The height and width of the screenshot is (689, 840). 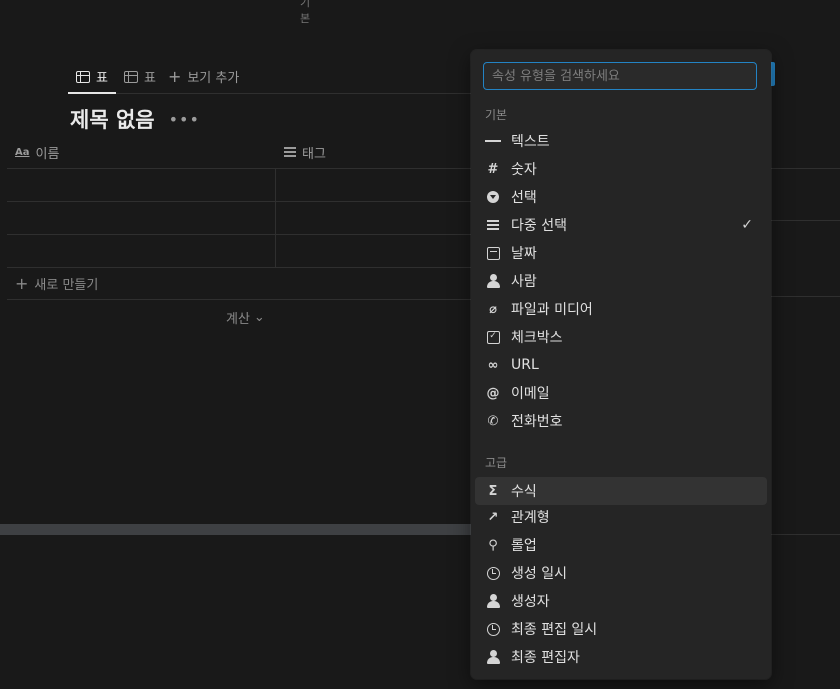 I want to click on menu-item-created-time: 생성 일시, so click(x=621, y=573).